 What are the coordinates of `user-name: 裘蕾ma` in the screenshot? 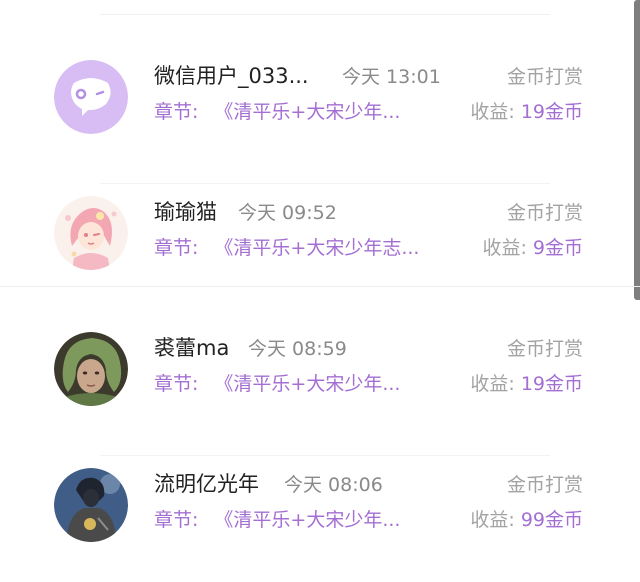 It's located at (192, 348).